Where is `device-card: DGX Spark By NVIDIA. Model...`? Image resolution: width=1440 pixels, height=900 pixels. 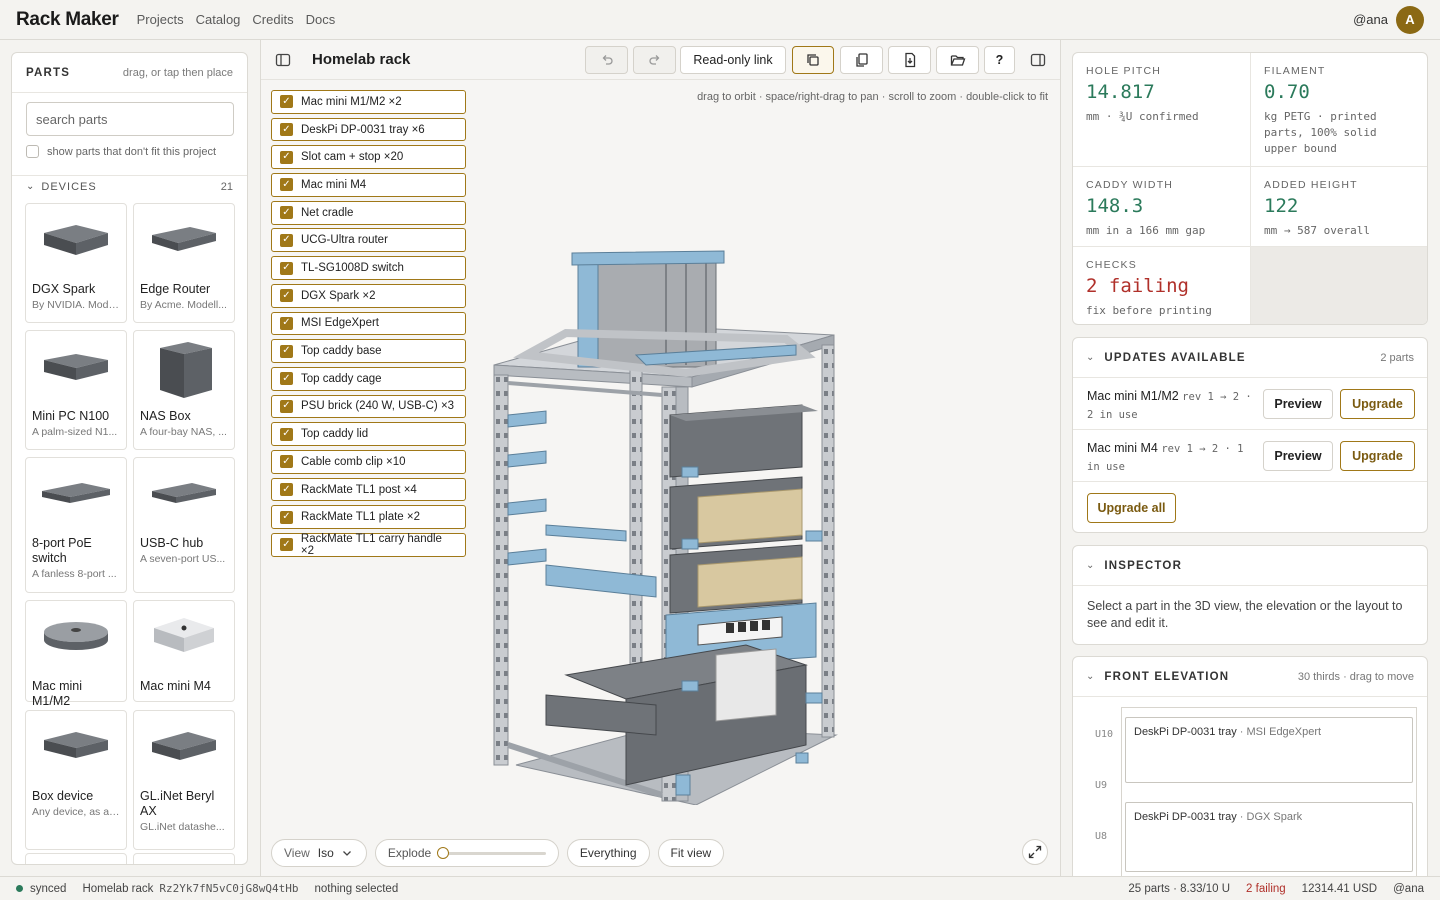
device-card: DGX Spark By NVIDIA. Model... is located at coordinates (76, 263).